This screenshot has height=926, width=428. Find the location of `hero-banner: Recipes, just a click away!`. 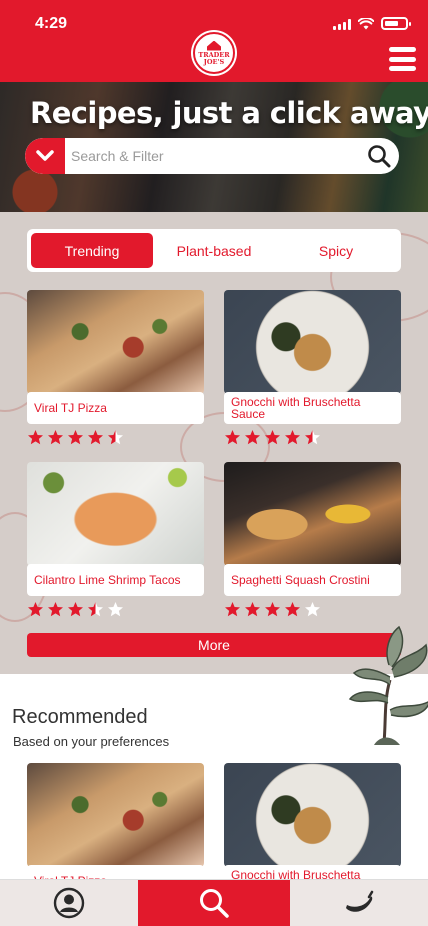

hero-banner: Recipes, just a click away! is located at coordinates (214, 147).